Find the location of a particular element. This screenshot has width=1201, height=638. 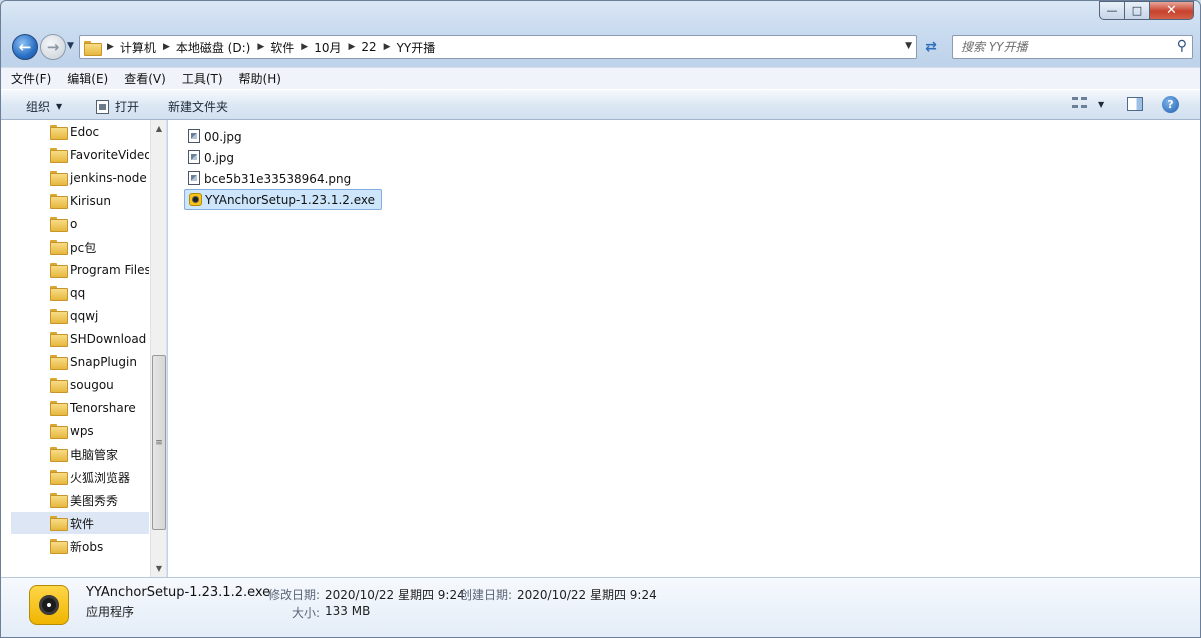

sidebar-item-pc-manager: 电脑管家 is located at coordinates (80, 454).